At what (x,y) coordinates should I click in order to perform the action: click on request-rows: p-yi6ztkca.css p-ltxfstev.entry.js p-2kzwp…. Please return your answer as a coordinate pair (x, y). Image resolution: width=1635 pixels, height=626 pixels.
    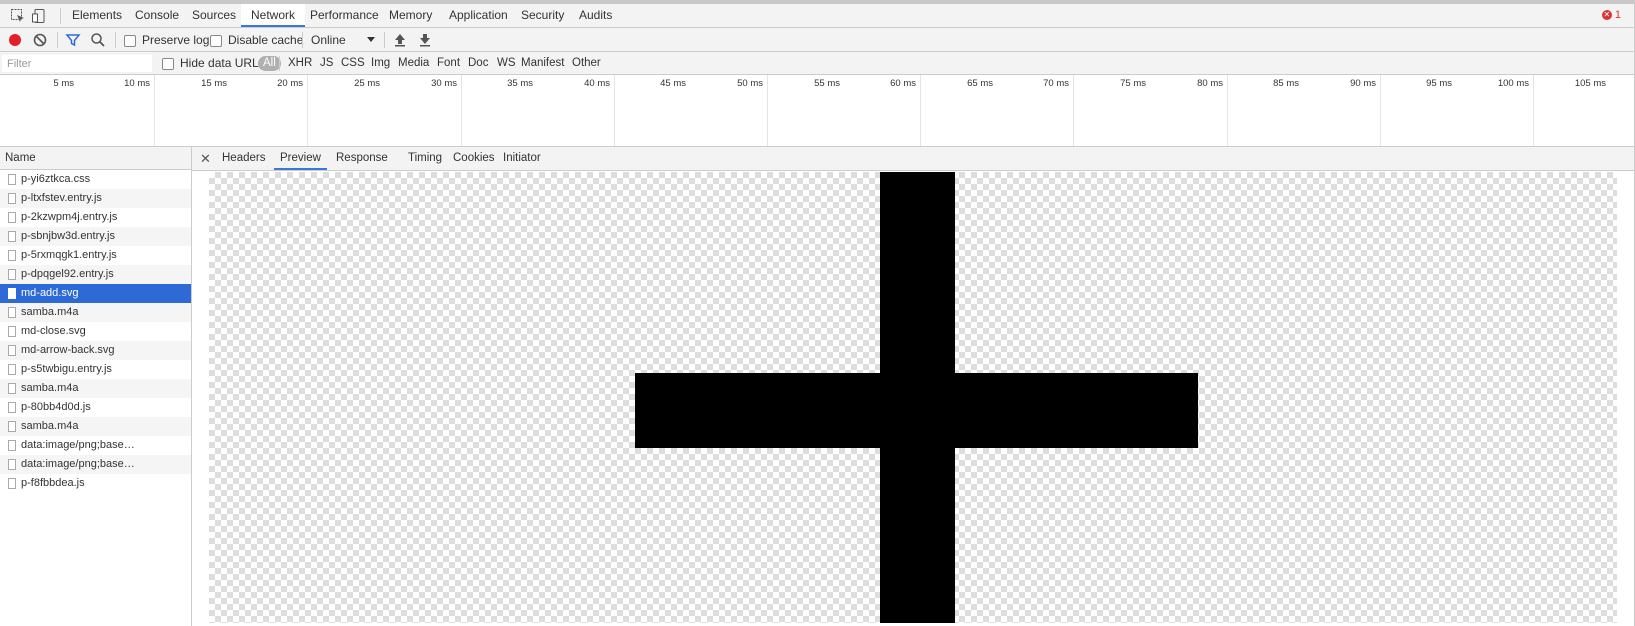
    Looking at the image, I should click on (95, 331).